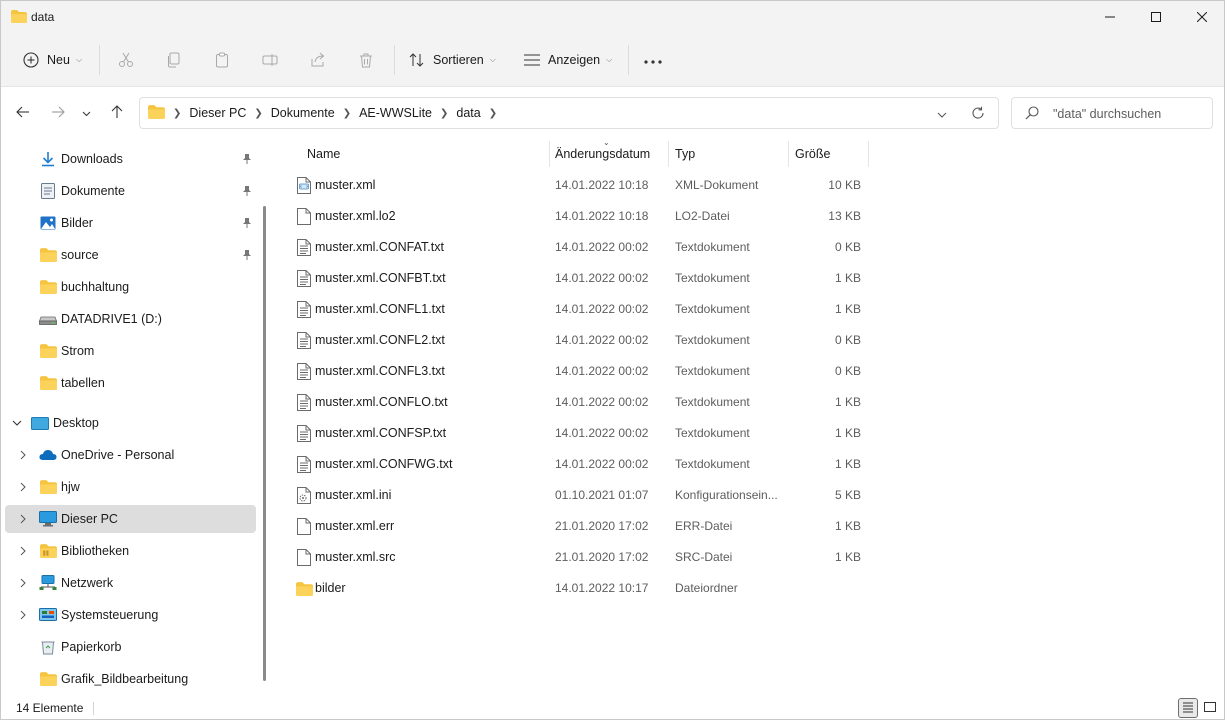 The height and width of the screenshot is (720, 1225). I want to click on download-icon, so click(48, 159).